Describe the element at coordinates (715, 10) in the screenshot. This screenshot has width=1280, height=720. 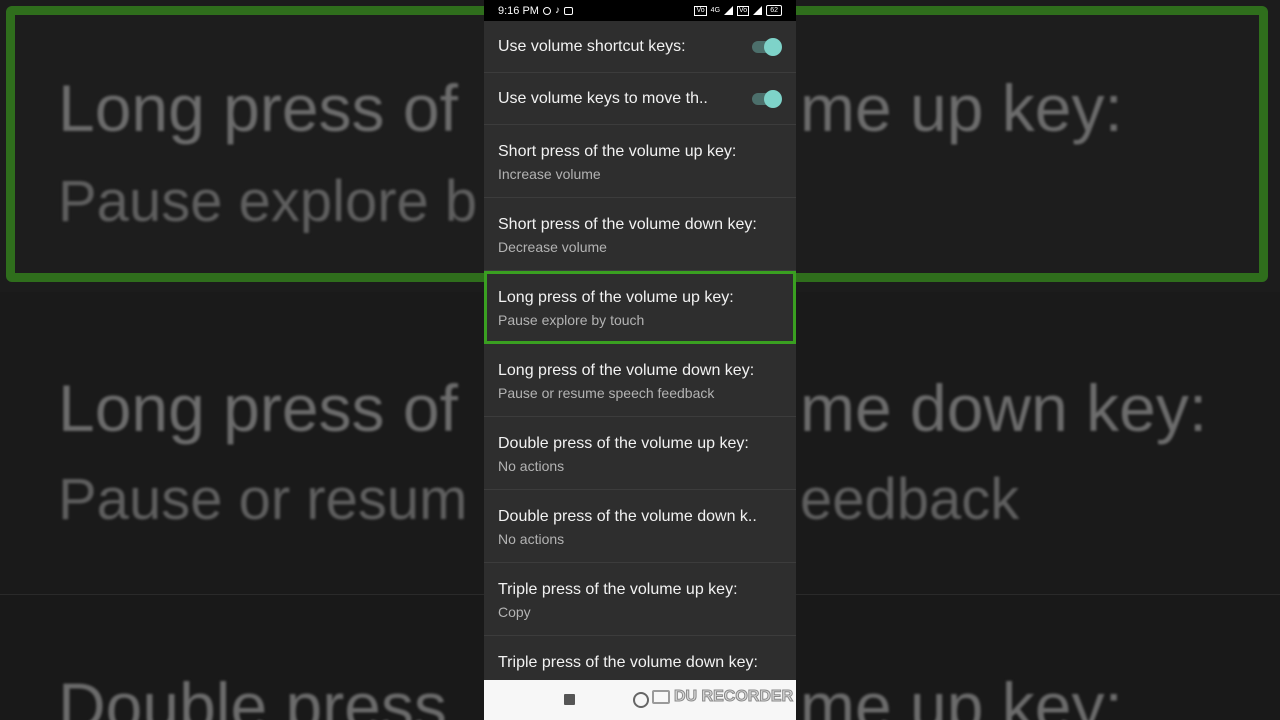
I see `network-type: 4G` at that location.